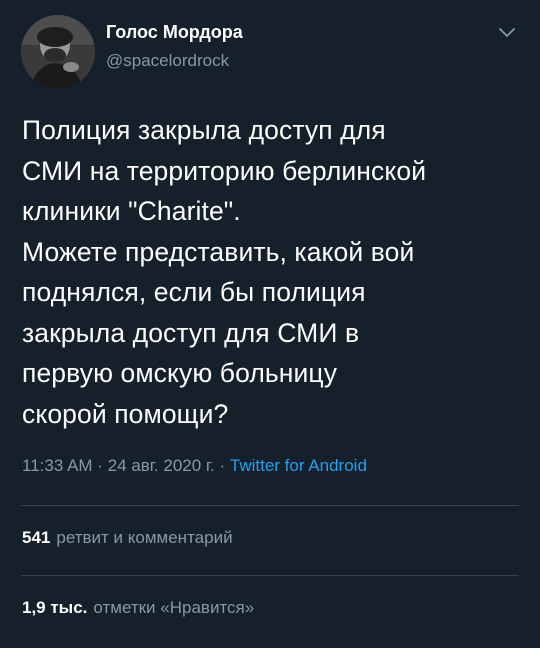  Describe the element at coordinates (174, 607) in the screenshot. I see `likes-label: отметки «Нравится»` at that location.